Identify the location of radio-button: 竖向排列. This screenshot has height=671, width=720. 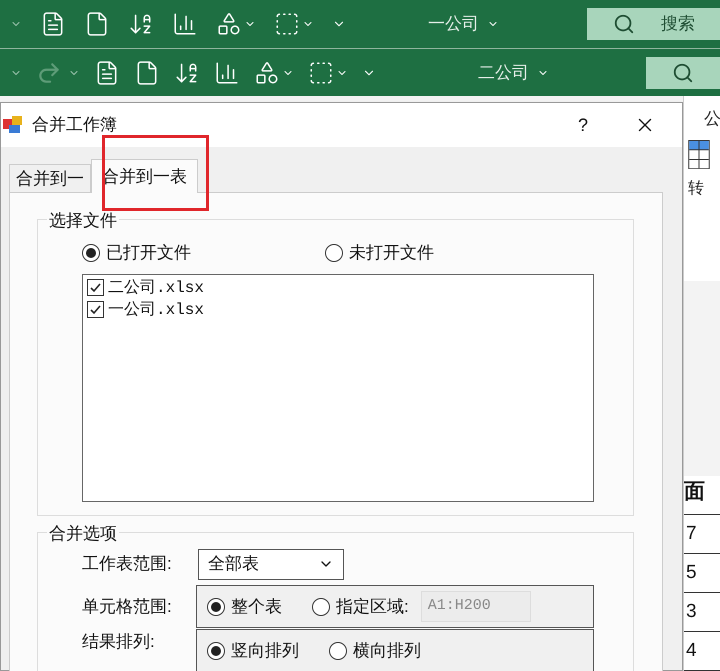
(253, 651).